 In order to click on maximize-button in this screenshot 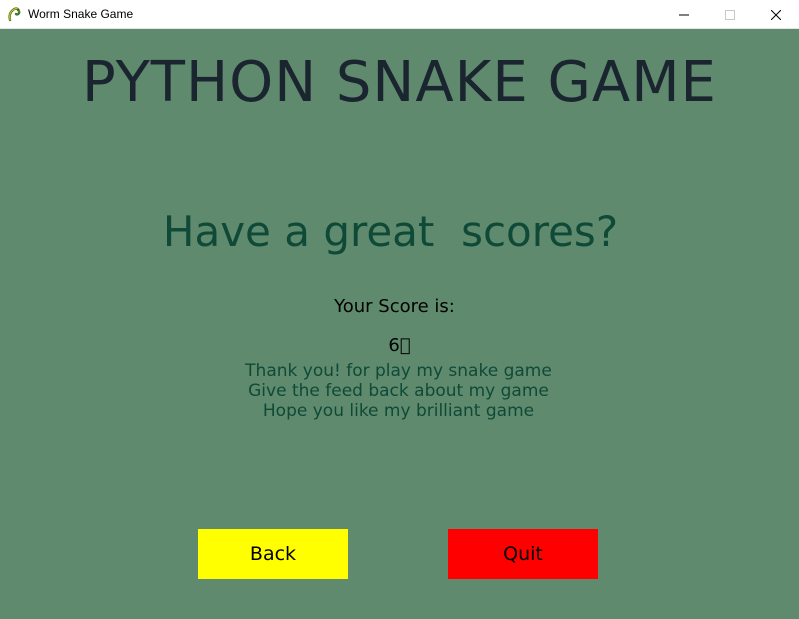, I will do `click(730, 14)`.